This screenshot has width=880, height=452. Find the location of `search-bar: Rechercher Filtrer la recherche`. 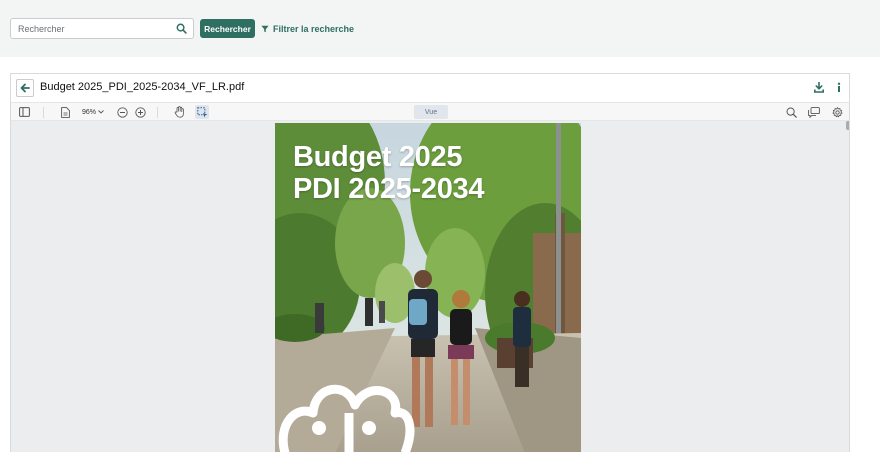

search-bar: Rechercher Filtrer la recherche is located at coordinates (440, 28).